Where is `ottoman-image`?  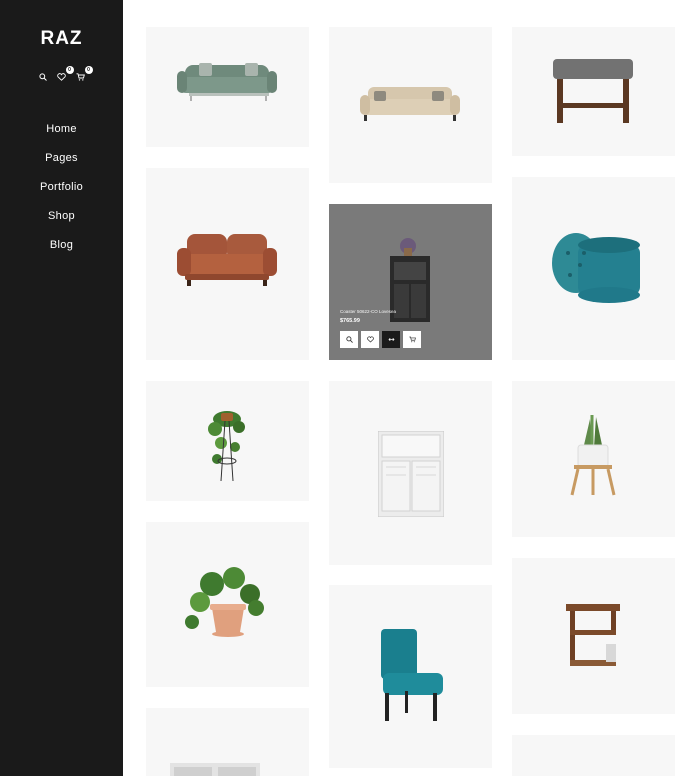 ottoman-image is located at coordinates (596, 268).